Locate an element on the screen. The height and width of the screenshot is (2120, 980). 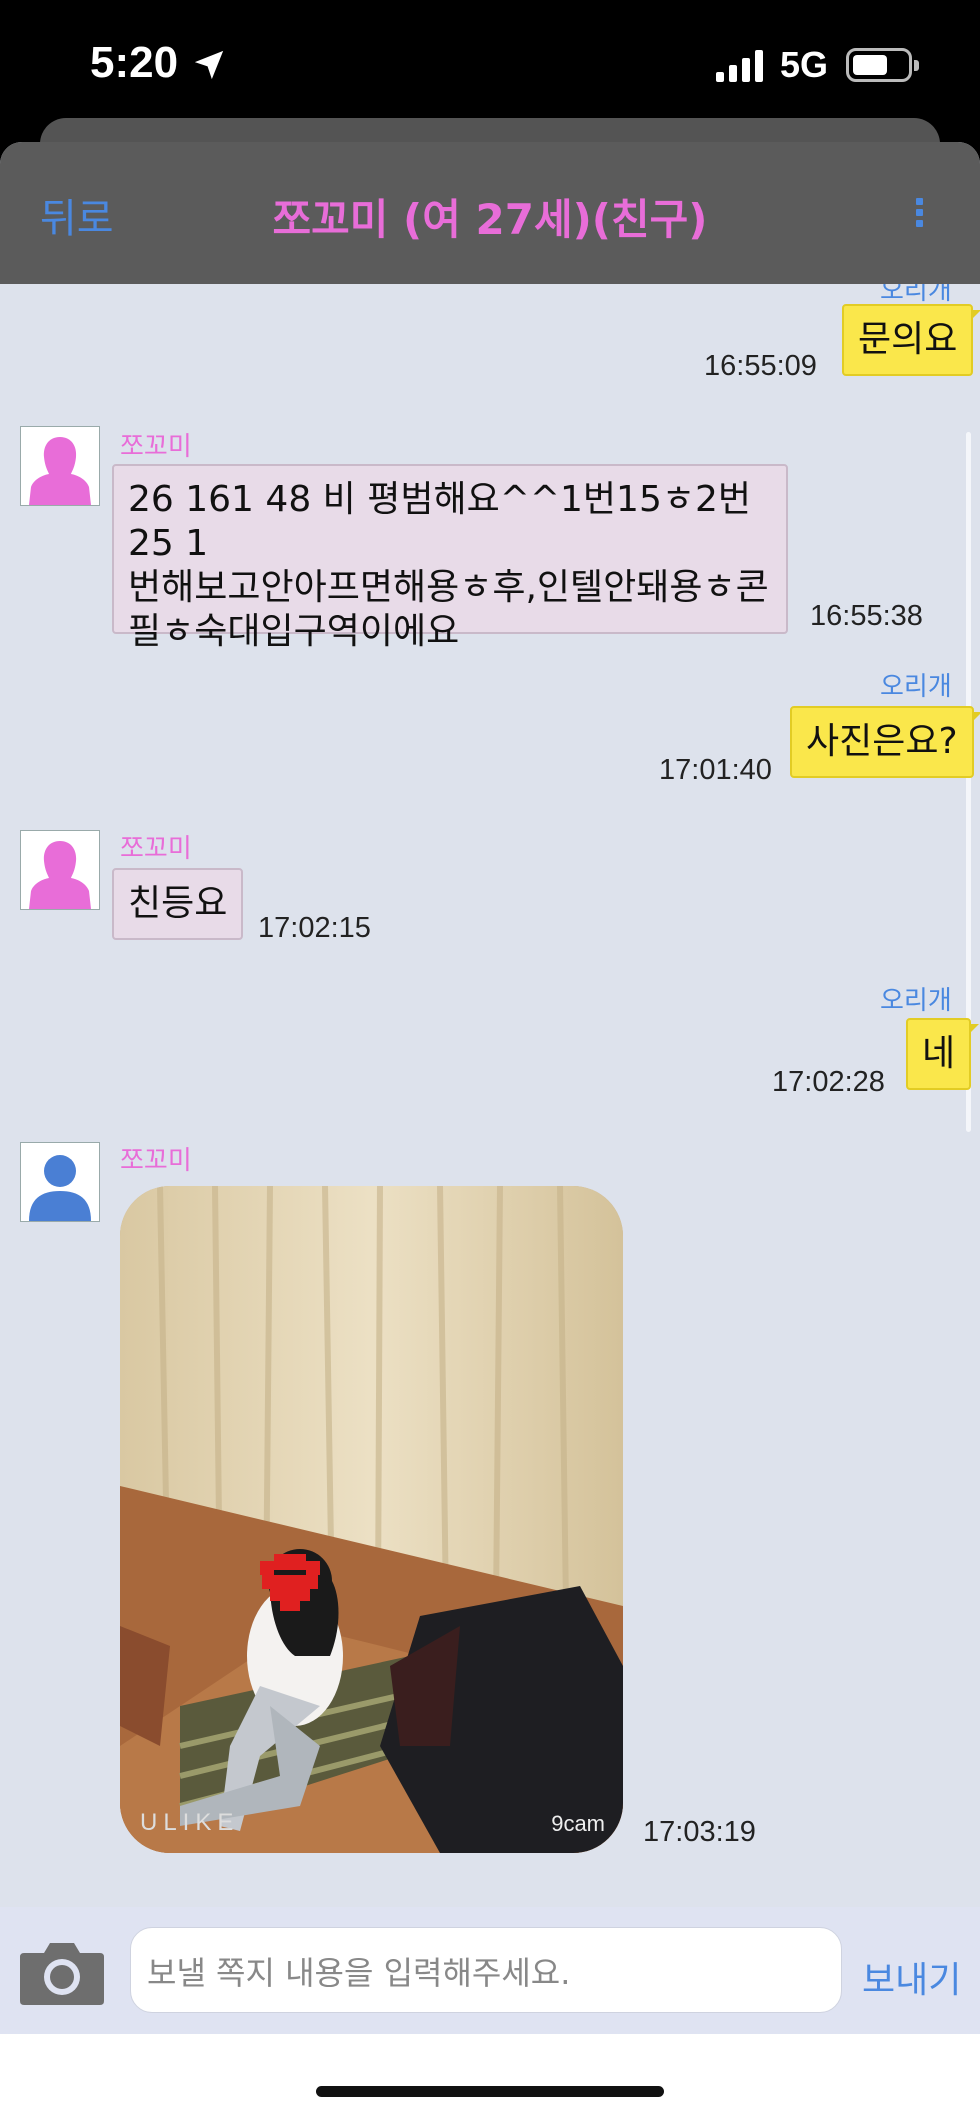
home-indicator-area is located at coordinates (490, 2077).